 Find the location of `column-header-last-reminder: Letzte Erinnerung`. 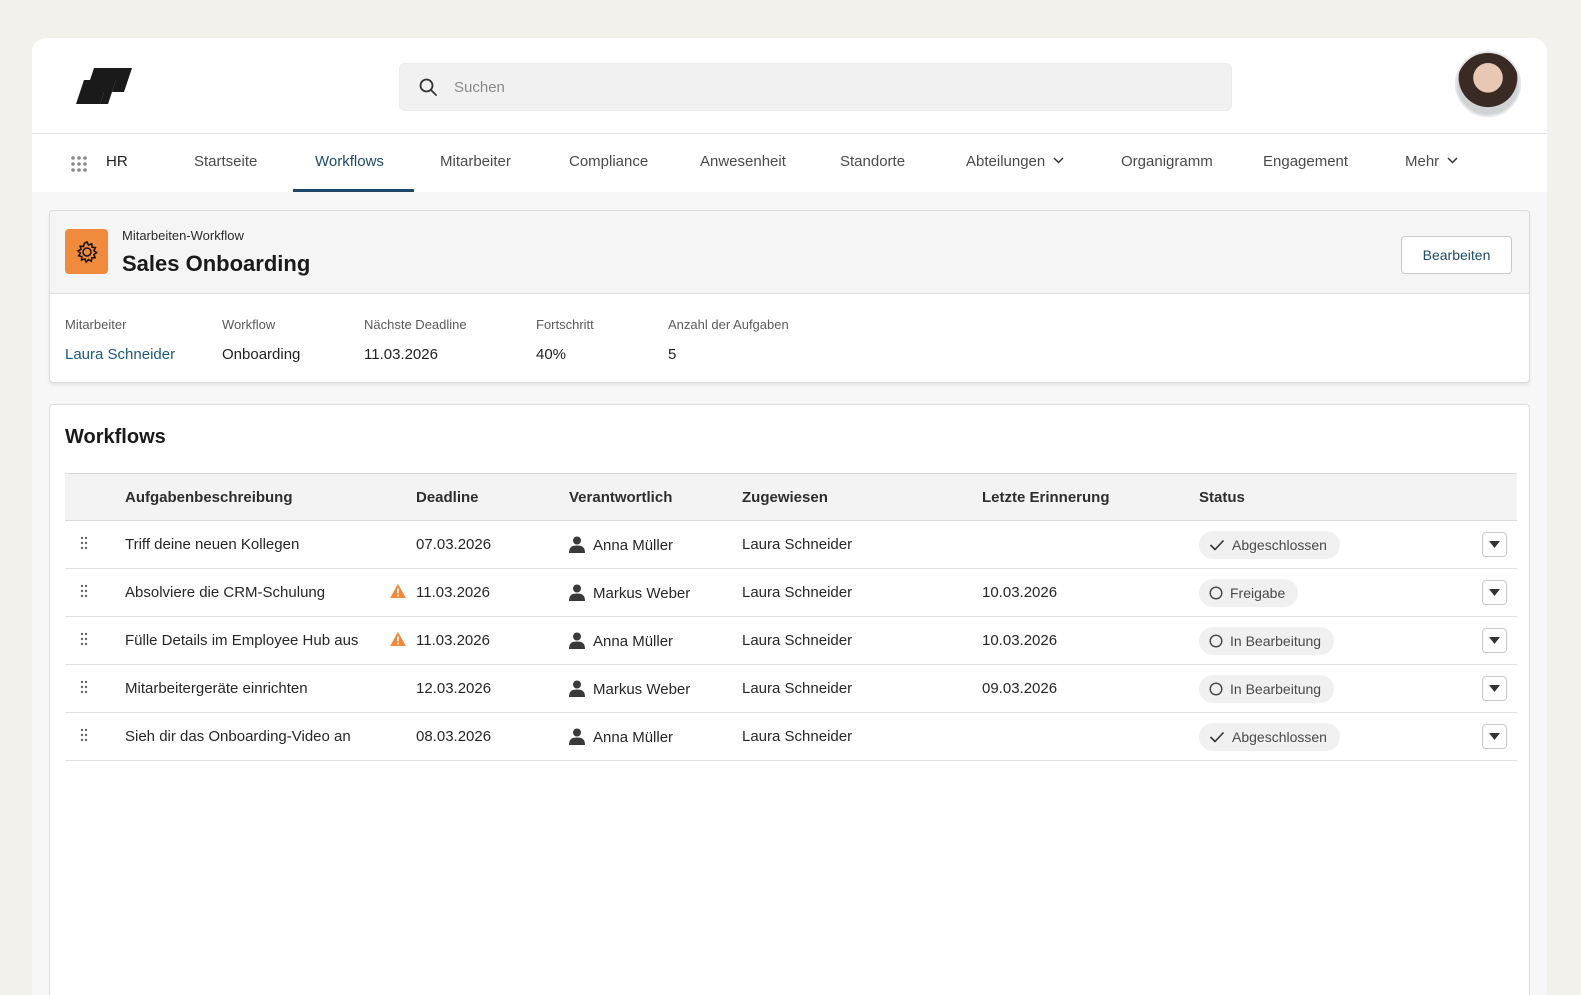

column-header-last-reminder: Letzte Erinnerung is located at coordinates (1090, 497).